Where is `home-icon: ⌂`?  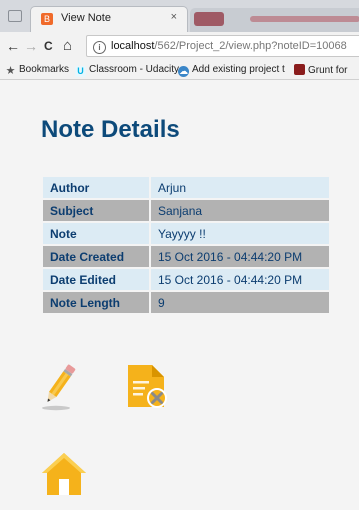 home-icon: ⌂ is located at coordinates (67, 46).